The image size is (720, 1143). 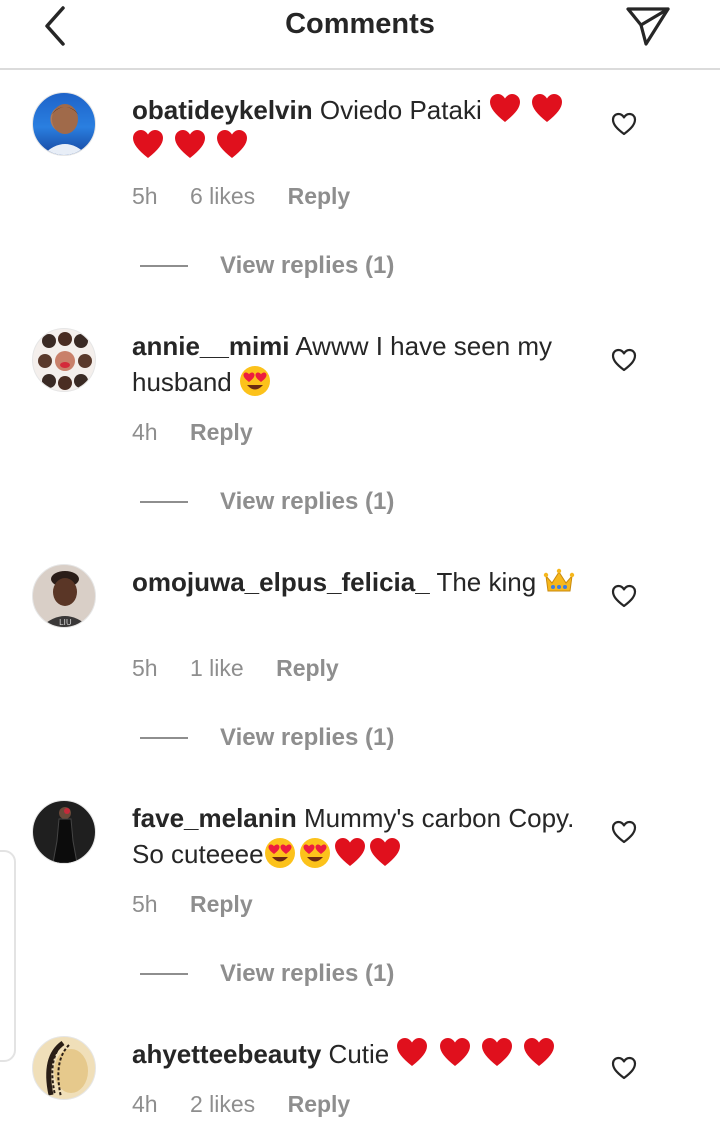 I want to click on comment-body: Cutie, so click(x=359, y=1054).